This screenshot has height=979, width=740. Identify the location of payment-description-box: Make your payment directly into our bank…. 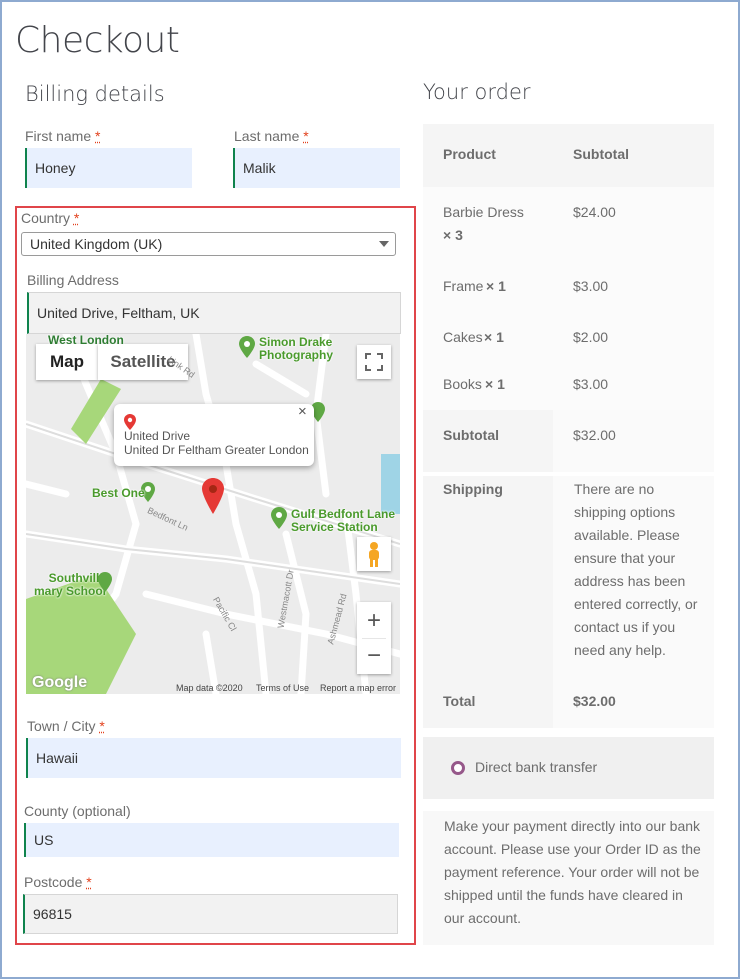
(568, 878).